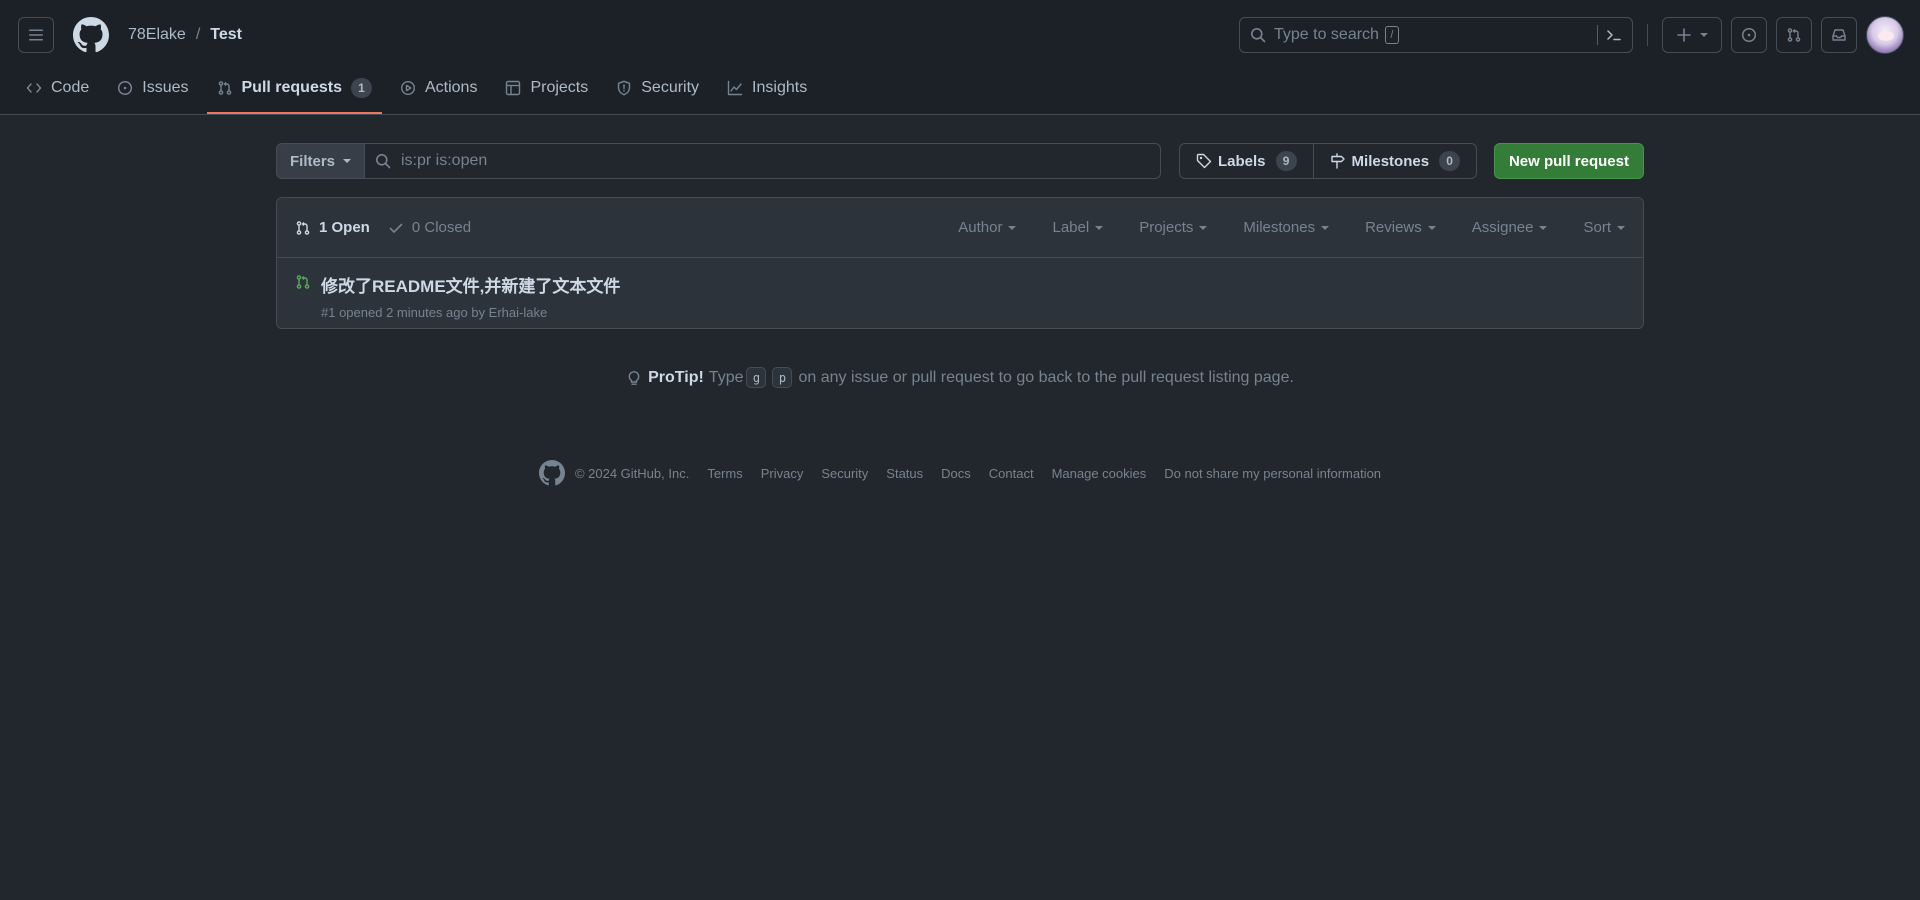 The height and width of the screenshot is (900, 1920). What do you see at coordinates (407, 88) in the screenshot?
I see `play-icon` at bounding box center [407, 88].